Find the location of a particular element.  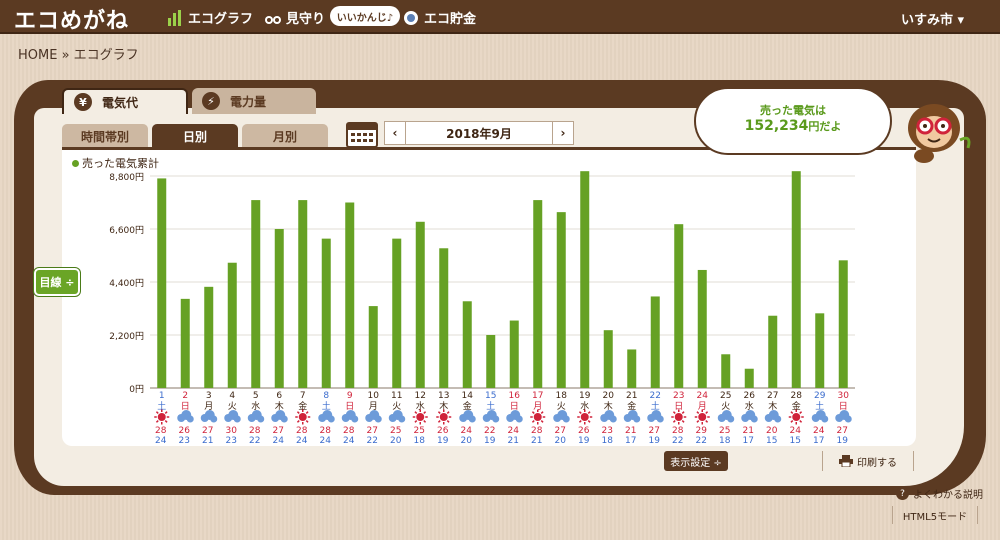

tab-electricity-usage: ⚡ 電力量 is located at coordinates (254, 101).